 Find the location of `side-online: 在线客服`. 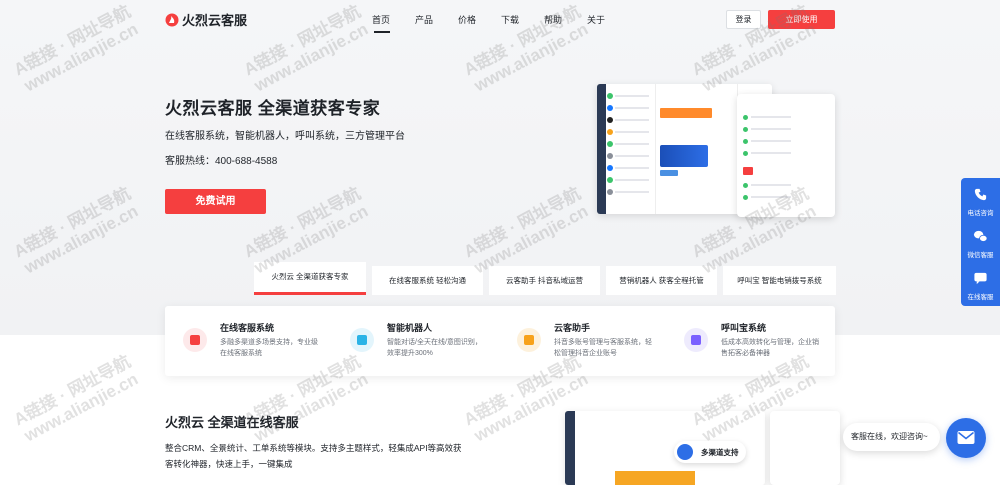

side-online: 在线客服 is located at coordinates (980, 284).